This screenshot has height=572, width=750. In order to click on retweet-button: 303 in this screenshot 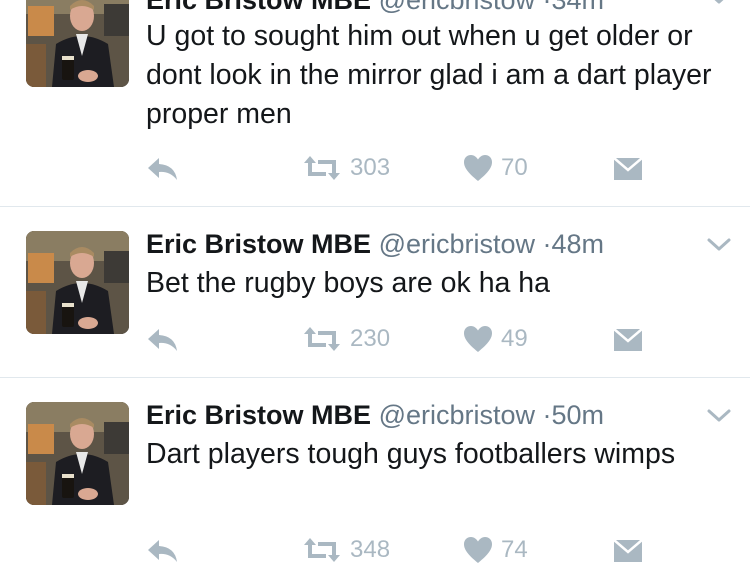, I will do `click(346, 168)`.